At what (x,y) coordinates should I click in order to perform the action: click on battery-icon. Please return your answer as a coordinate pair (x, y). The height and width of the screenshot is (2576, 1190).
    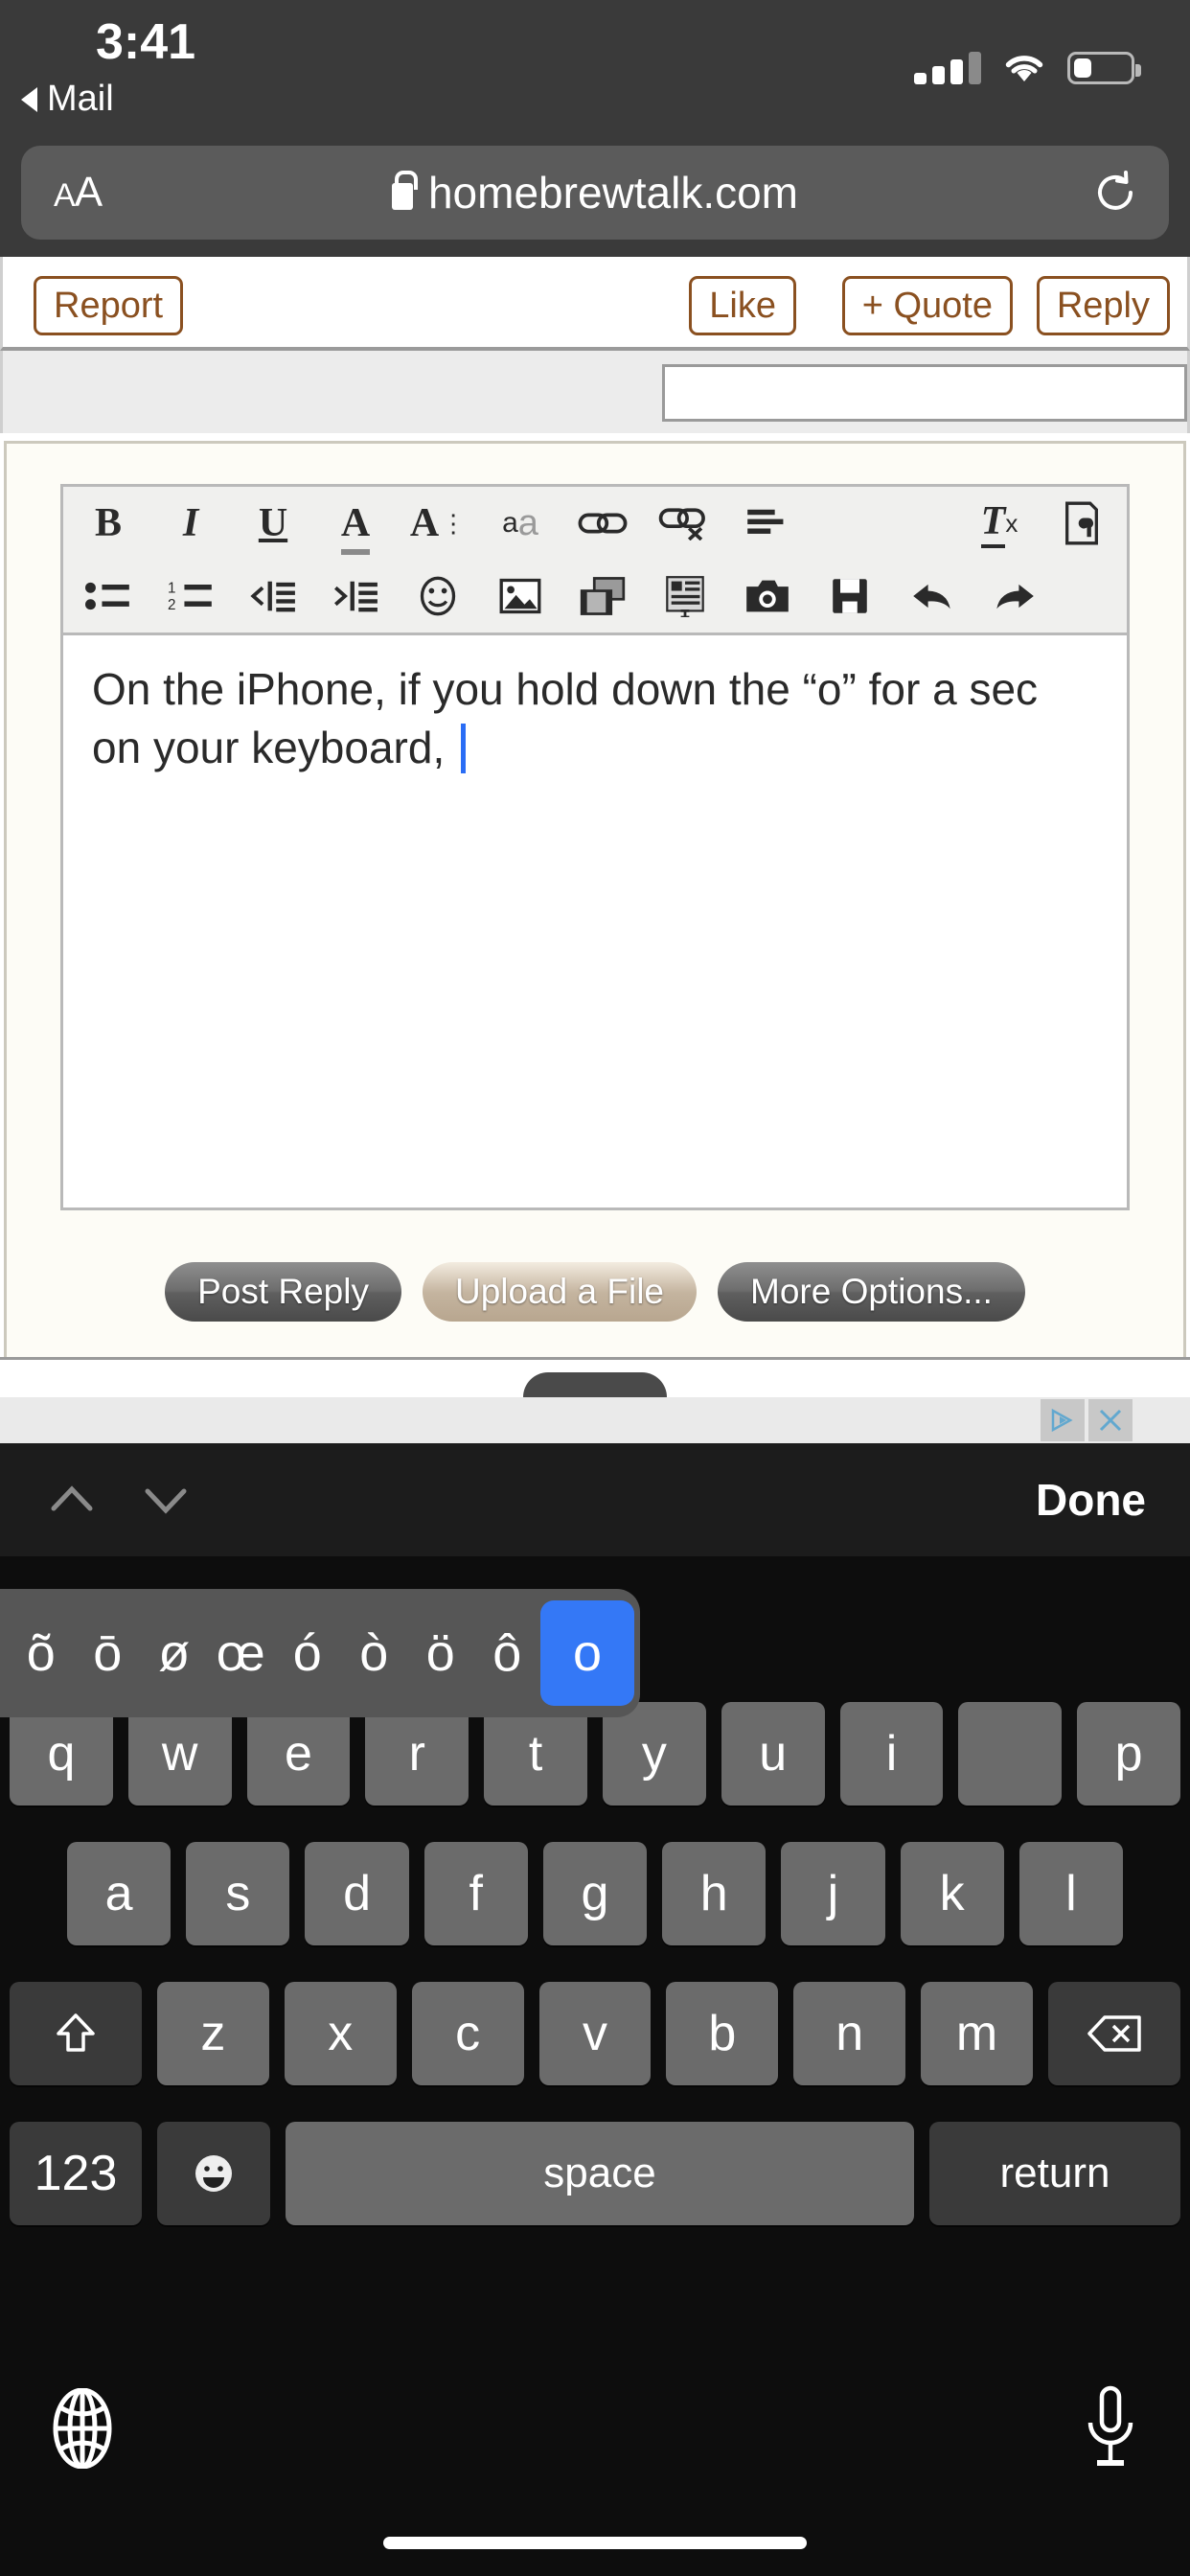
    Looking at the image, I should click on (1104, 68).